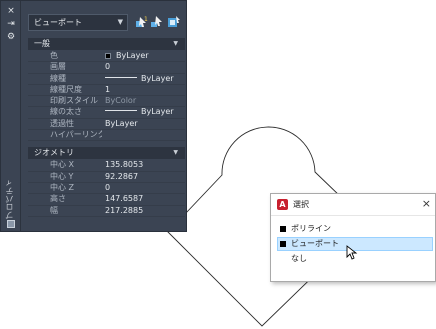 This screenshot has height=329, width=436. What do you see at coordinates (58, 199) in the screenshot?
I see `property-name: 高さ` at bounding box center [58, 199].